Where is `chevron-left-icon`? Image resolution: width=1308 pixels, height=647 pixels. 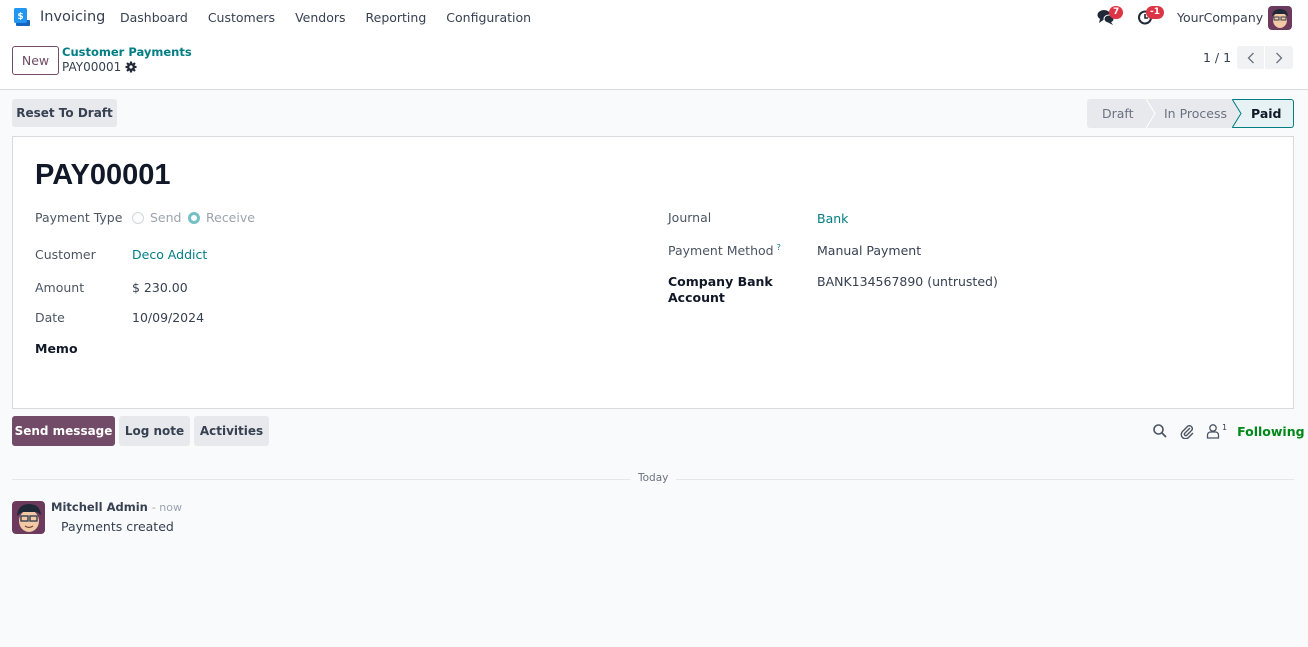
chevron-left-icon is located at coordinates (1250, 57).